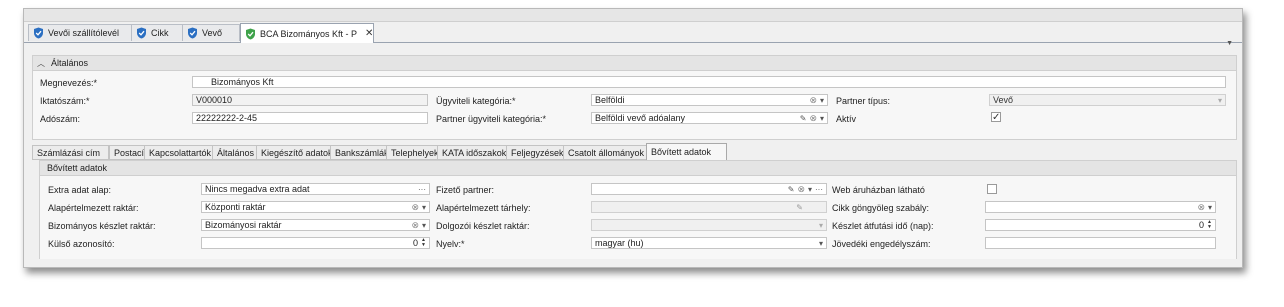 This screenshot has height=307, width=1284. What do you see at coordinates (709, 100) in the screenshot?
I see `category-select: Belföldi ⊗ ▾` at bounding box center [709, 100].